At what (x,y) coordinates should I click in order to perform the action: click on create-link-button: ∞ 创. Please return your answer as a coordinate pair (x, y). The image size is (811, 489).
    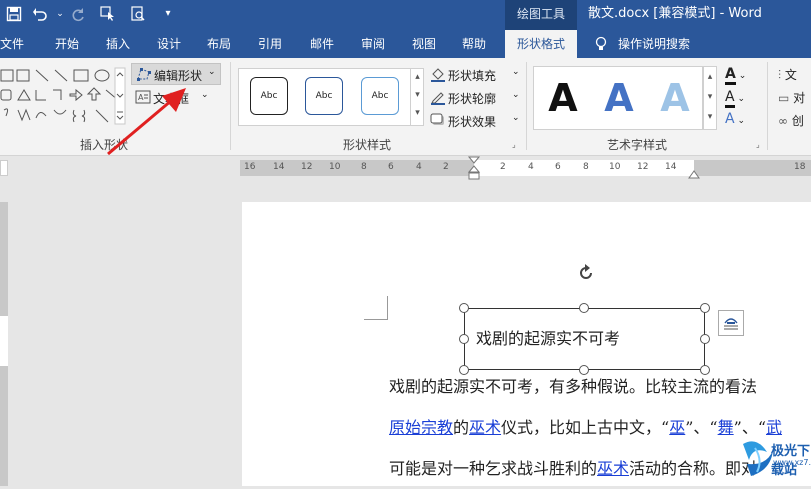
    Looking at the image, I should click on (791, 120).